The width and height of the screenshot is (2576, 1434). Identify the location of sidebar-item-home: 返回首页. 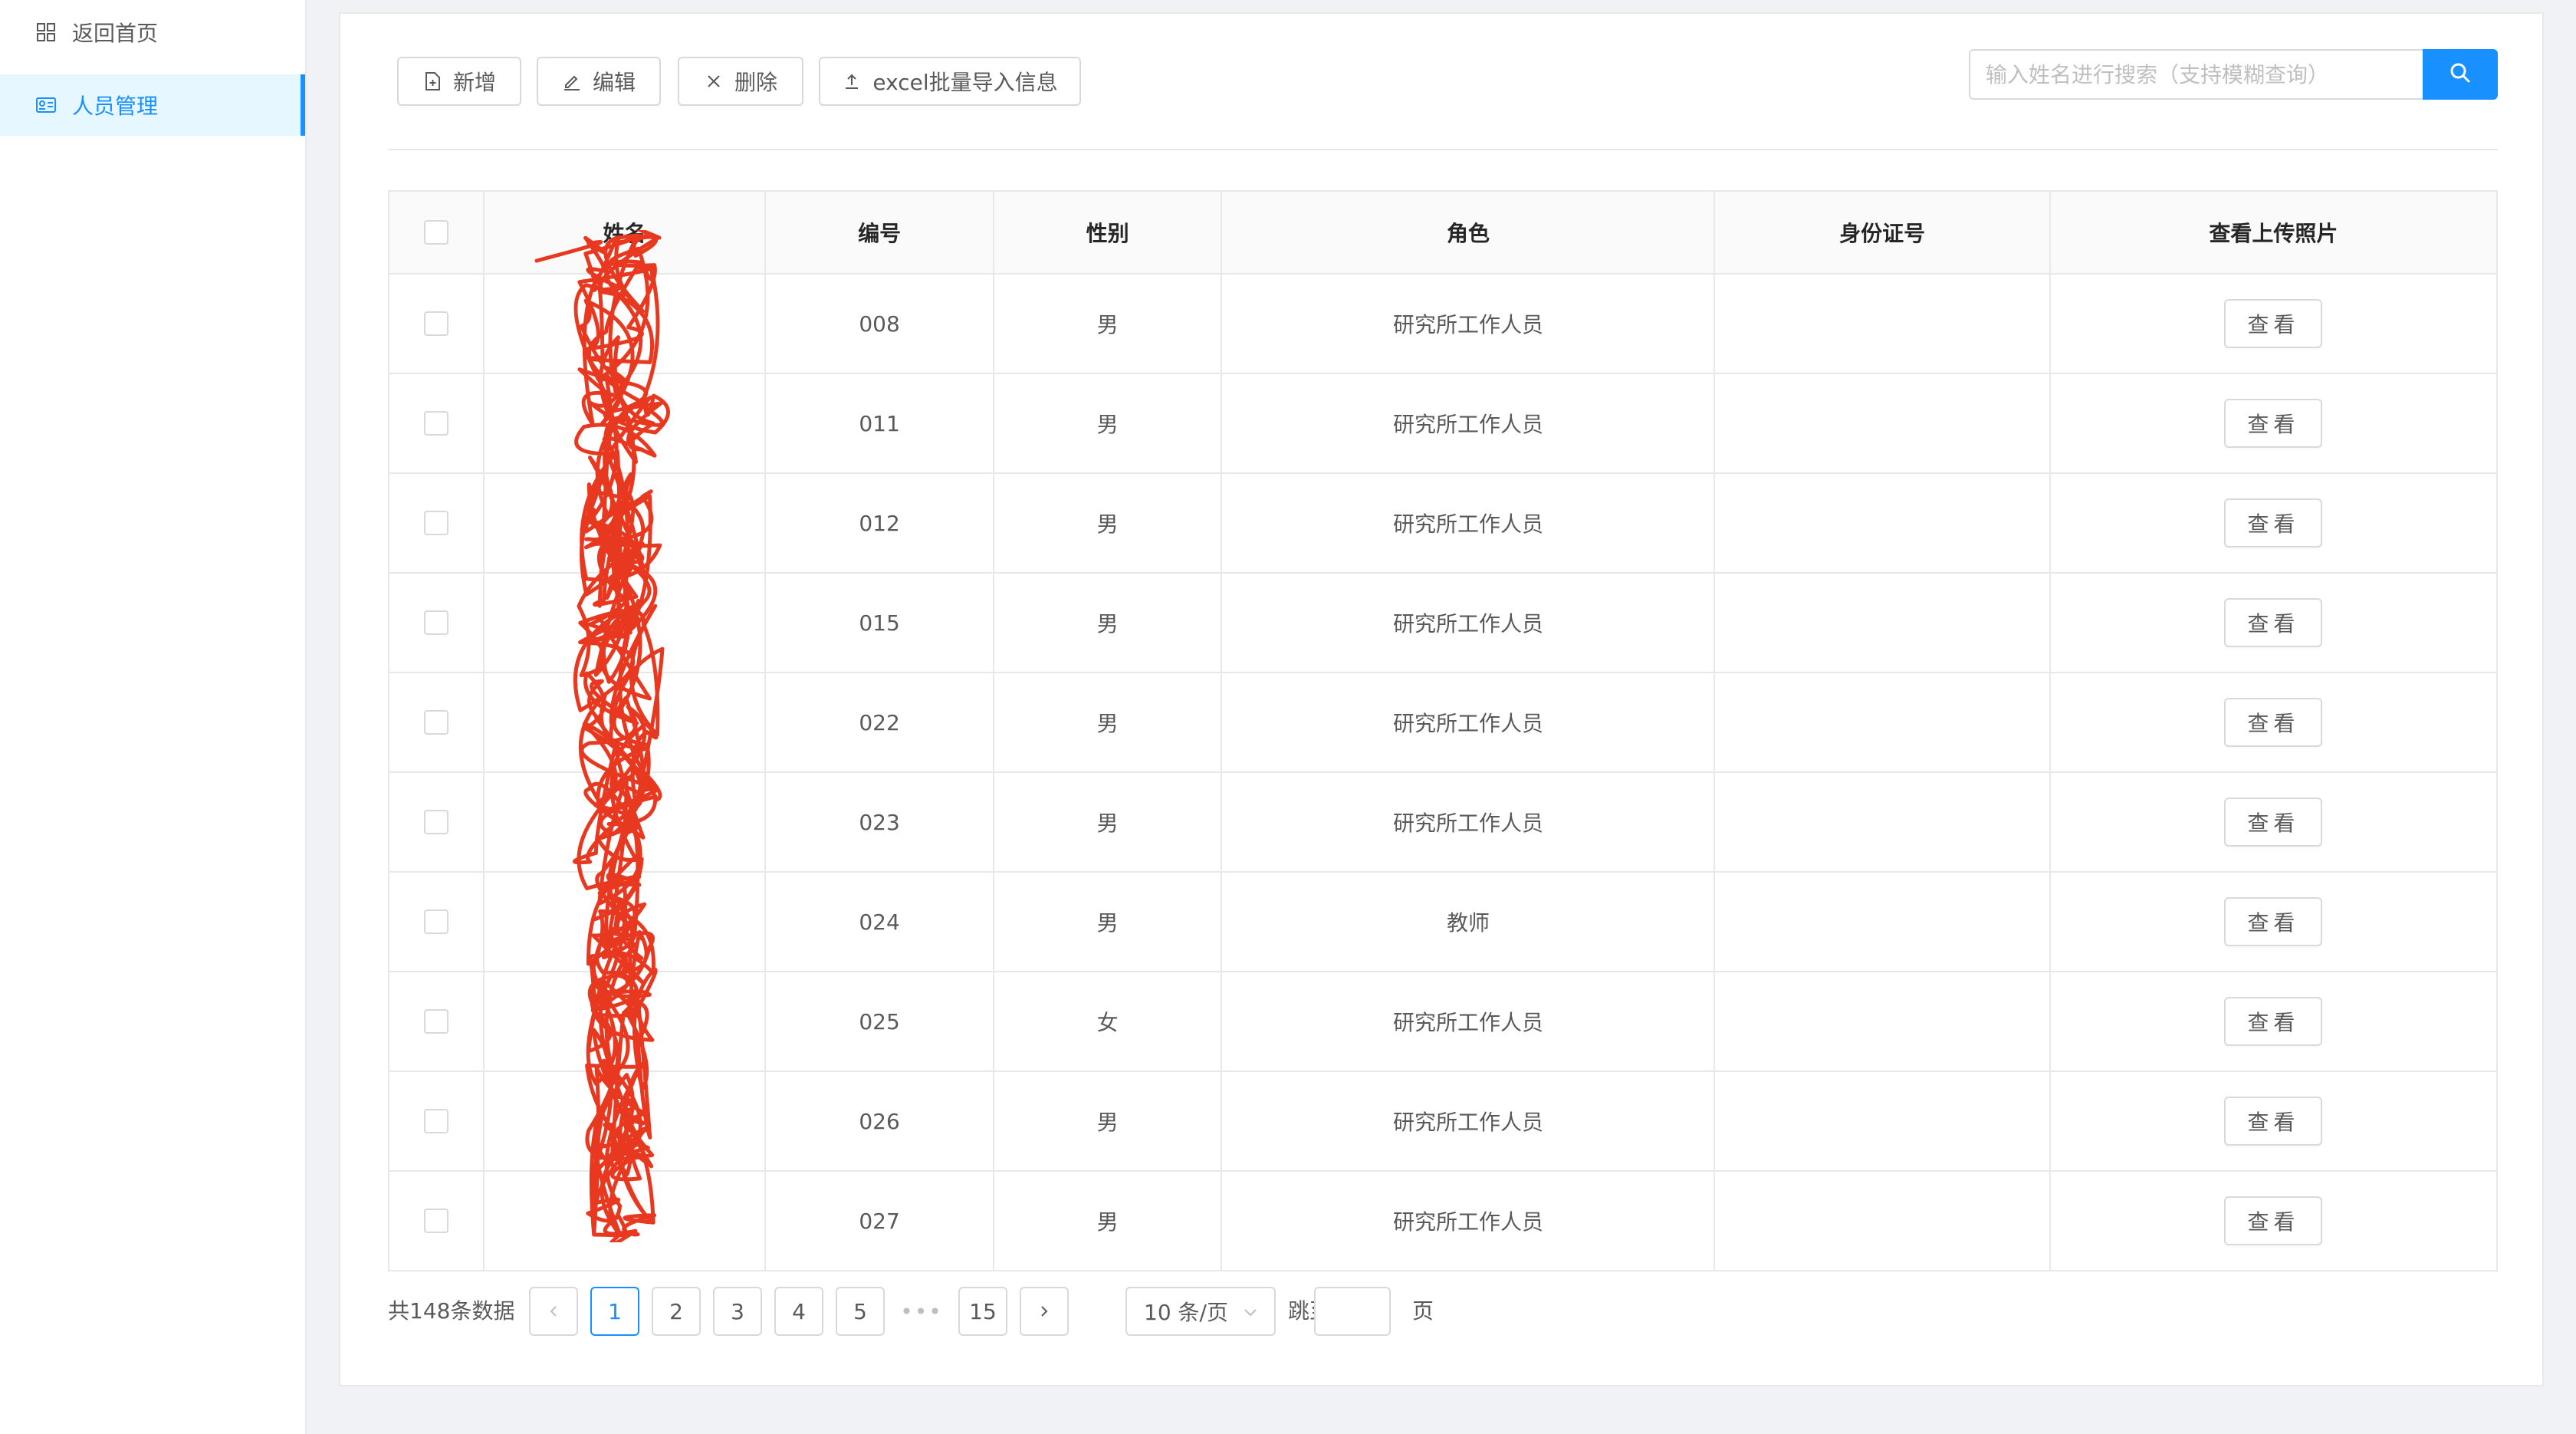
(152, 32).